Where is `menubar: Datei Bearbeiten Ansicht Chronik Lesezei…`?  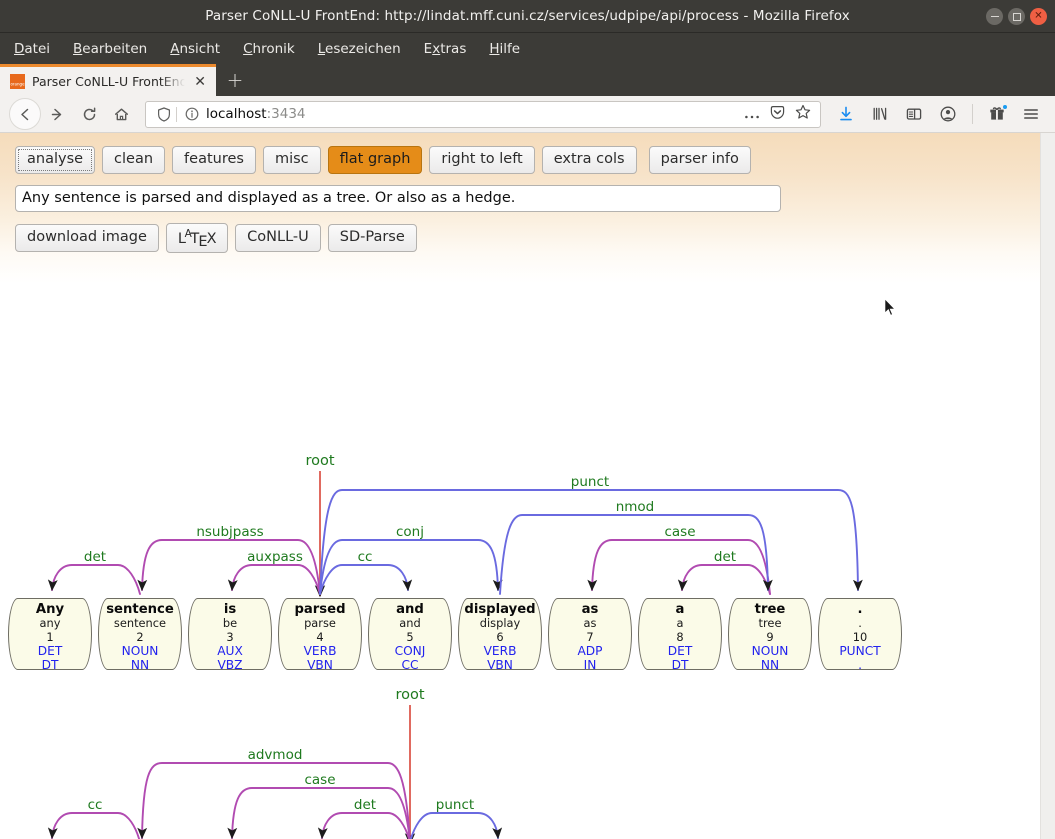
menubar: Datei Bearbeiten Ansicht Chronik Lesezei… is located at coordinates (527, 48).